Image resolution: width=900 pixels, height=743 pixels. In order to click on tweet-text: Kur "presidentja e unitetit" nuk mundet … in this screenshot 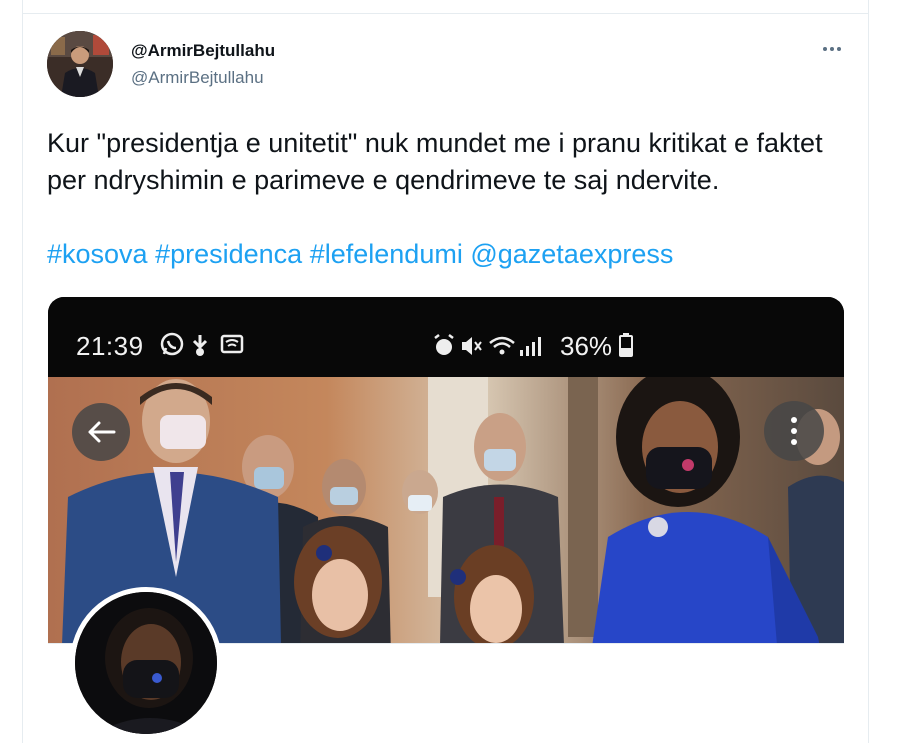, I will do `click(435, 161)`.